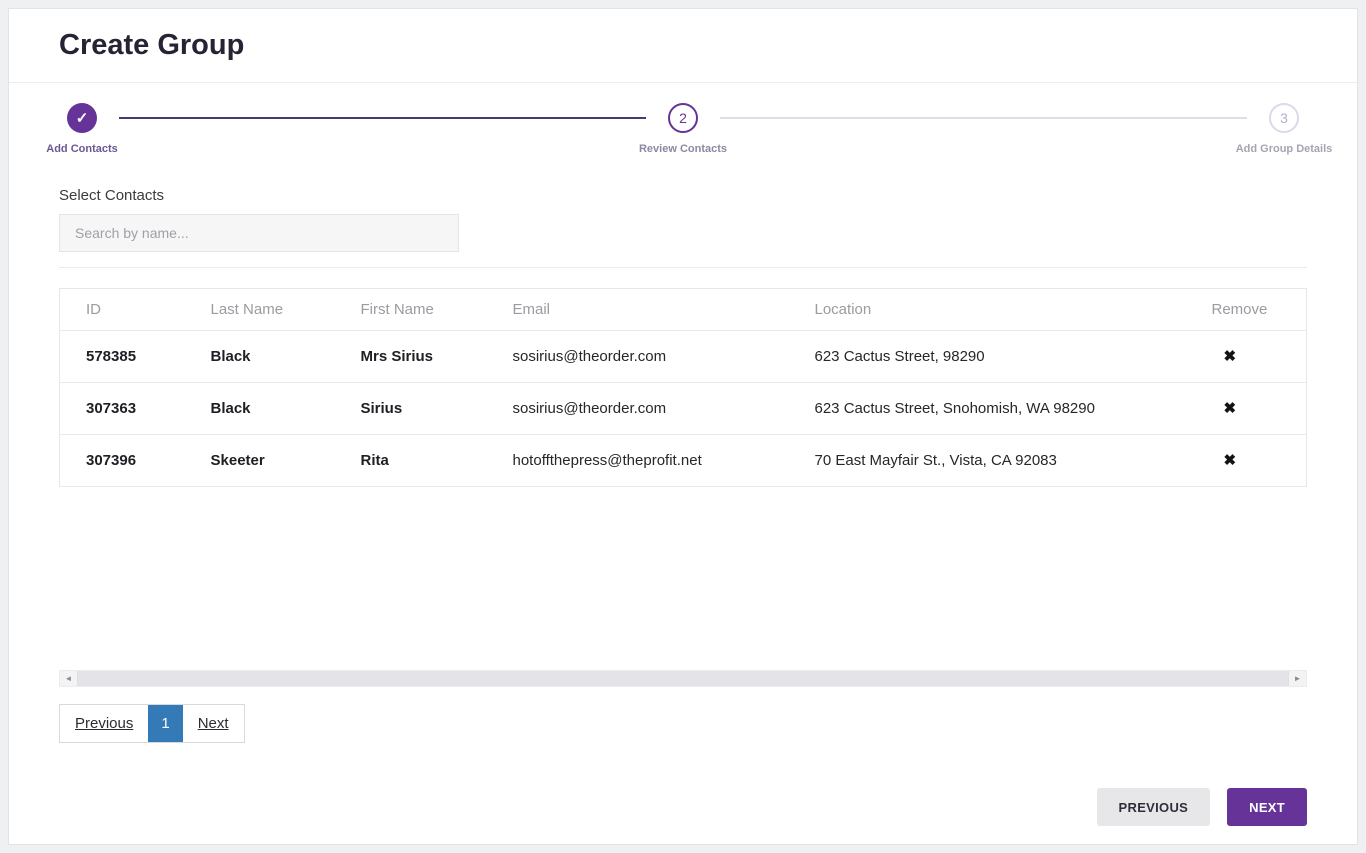  I want to click on check-icon: ✓, so click(82, 118).